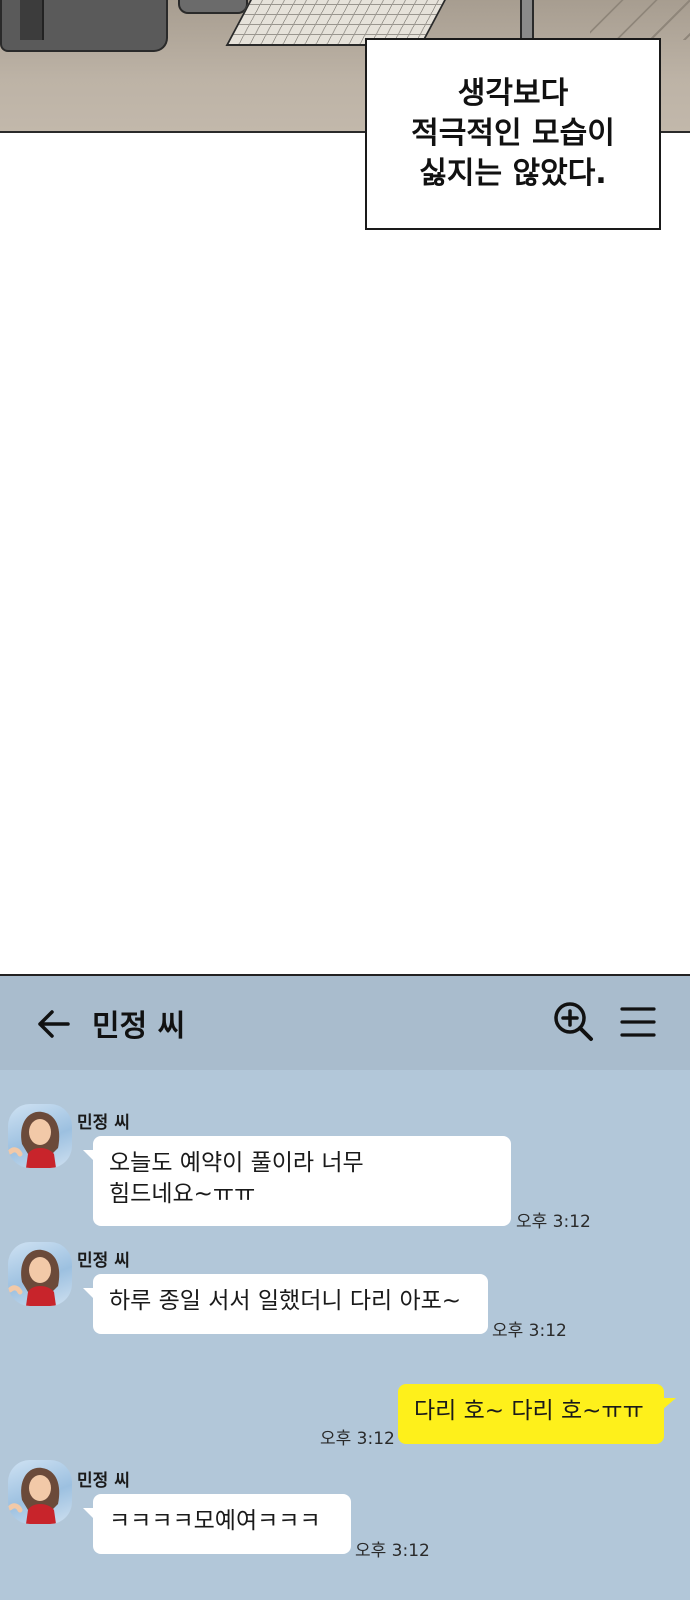  I want to click on mouse-pad, so click(213, 7).